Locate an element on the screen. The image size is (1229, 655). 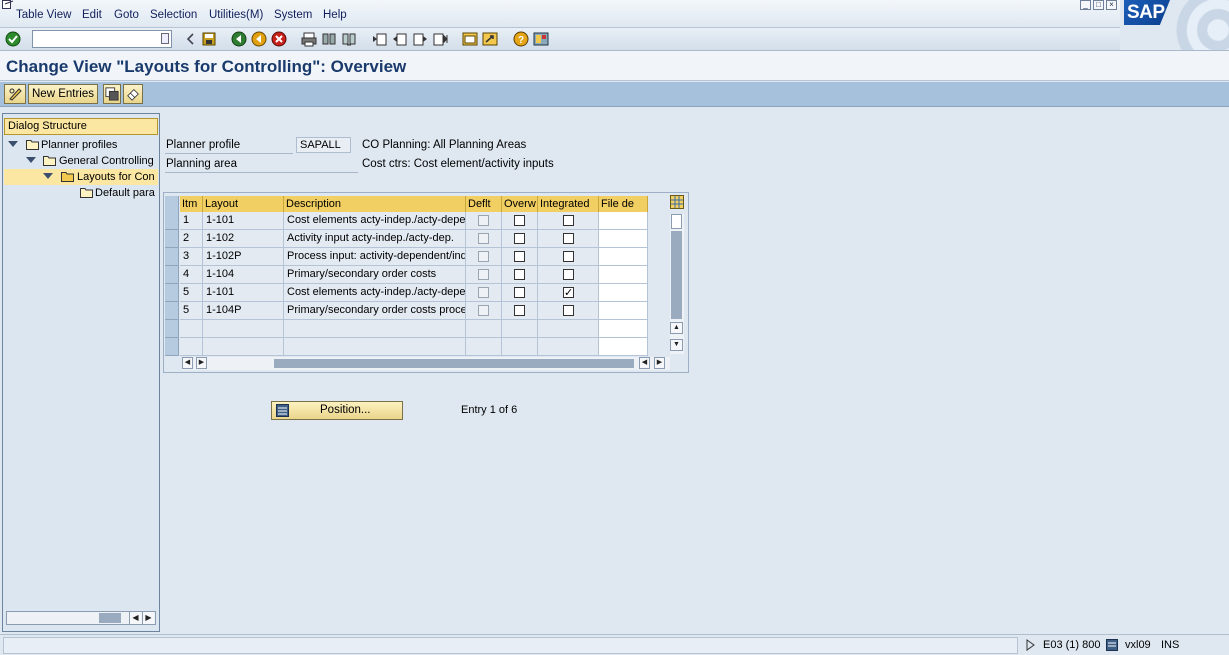
table-settings-icon is located at coordinates (677, 202).